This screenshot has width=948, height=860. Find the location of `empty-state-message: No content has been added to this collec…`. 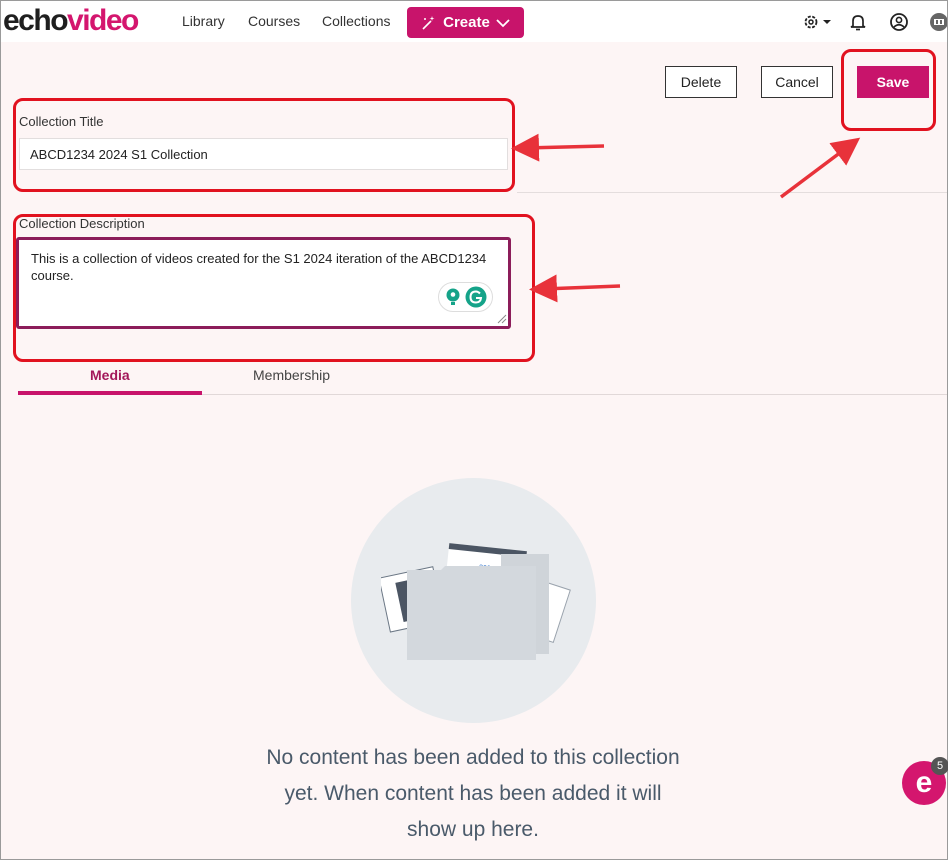

empty-state-message: No content has been added to this collec… is located at coordinates (473, 793).